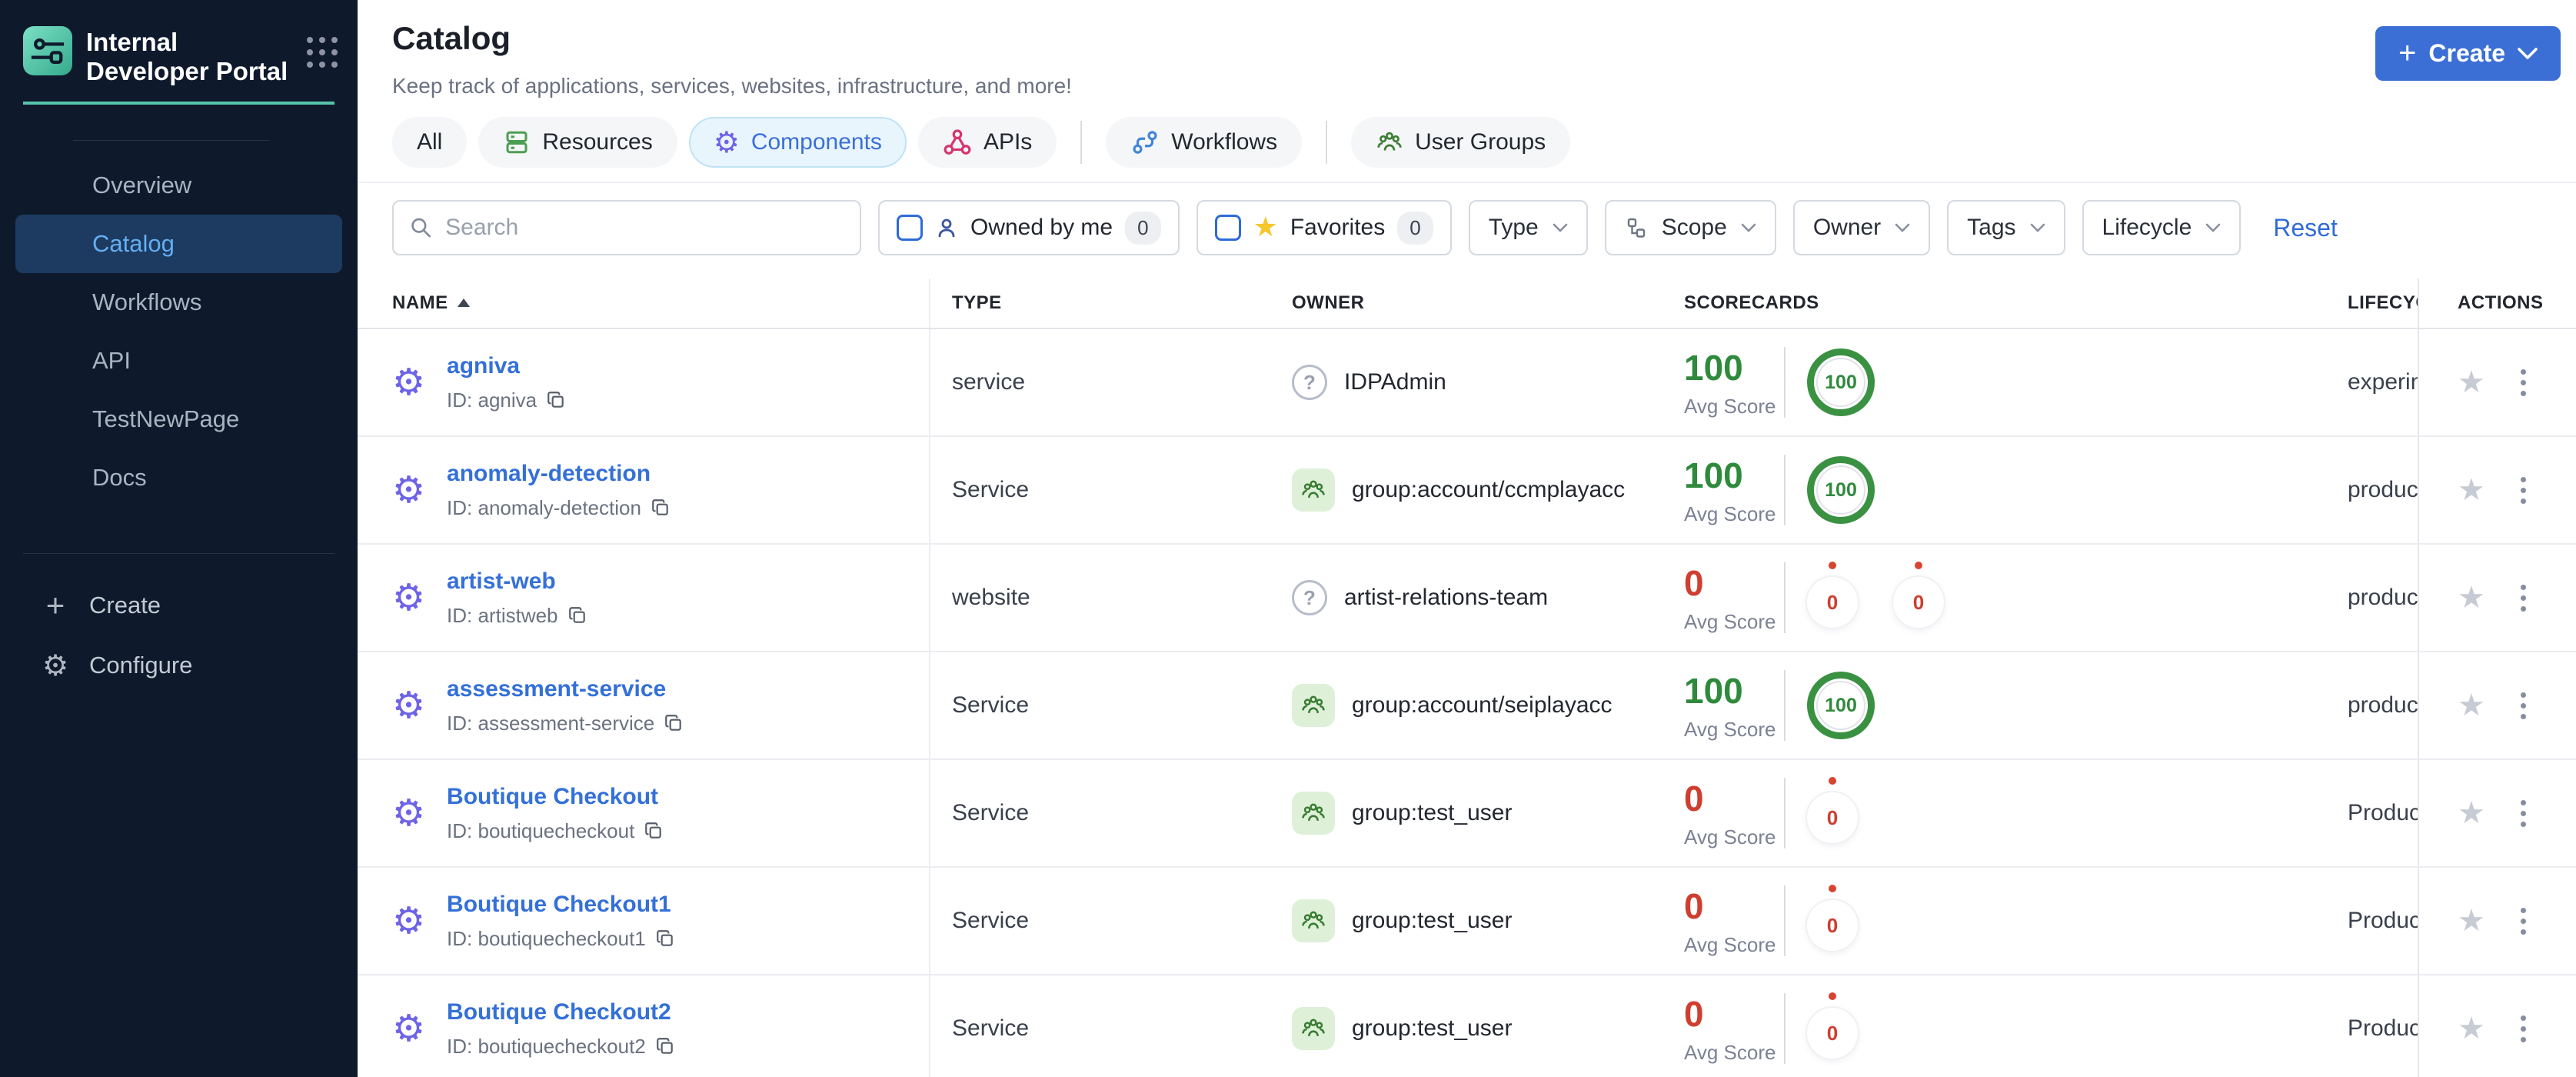 This screenshot has height=1077, width=2576. What do you see at coordinates (178, 244) in the screenshot?
I see `sidebar-item-catalog: Catalog` at bounding box center [178, 244].